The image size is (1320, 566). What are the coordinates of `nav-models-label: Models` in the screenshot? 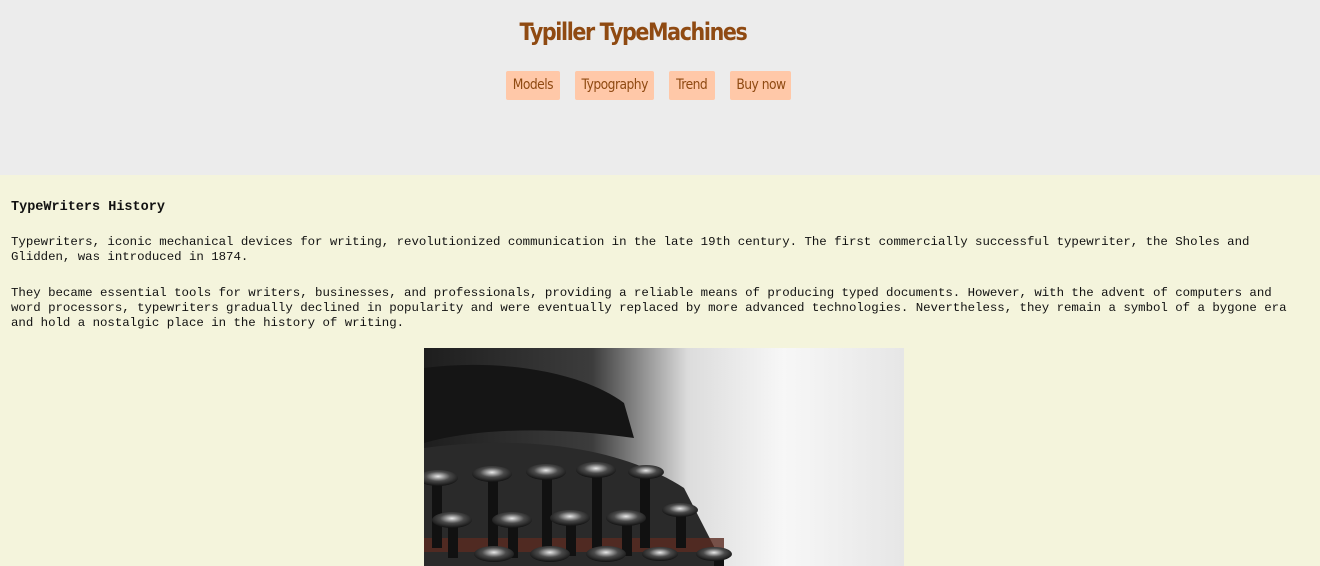 It's located at (533, 85).